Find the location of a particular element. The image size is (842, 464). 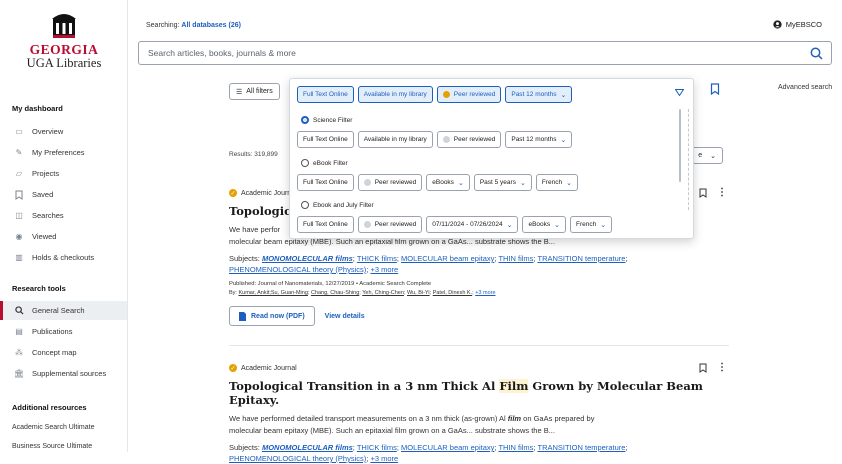

abstract-part: on GaAs prepared by is located at coordinates (558, 418).